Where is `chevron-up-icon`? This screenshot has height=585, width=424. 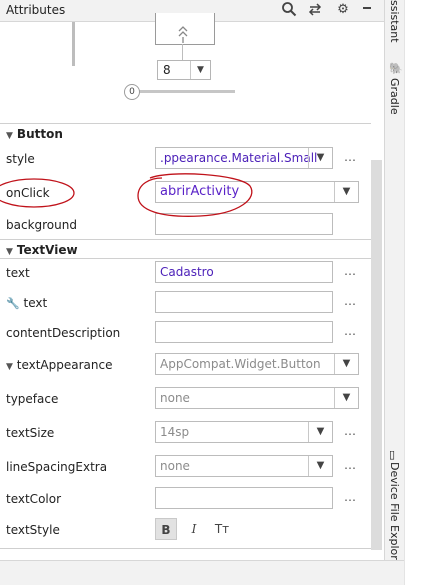
chevron-up-icon is located at coordinates (183, 34).